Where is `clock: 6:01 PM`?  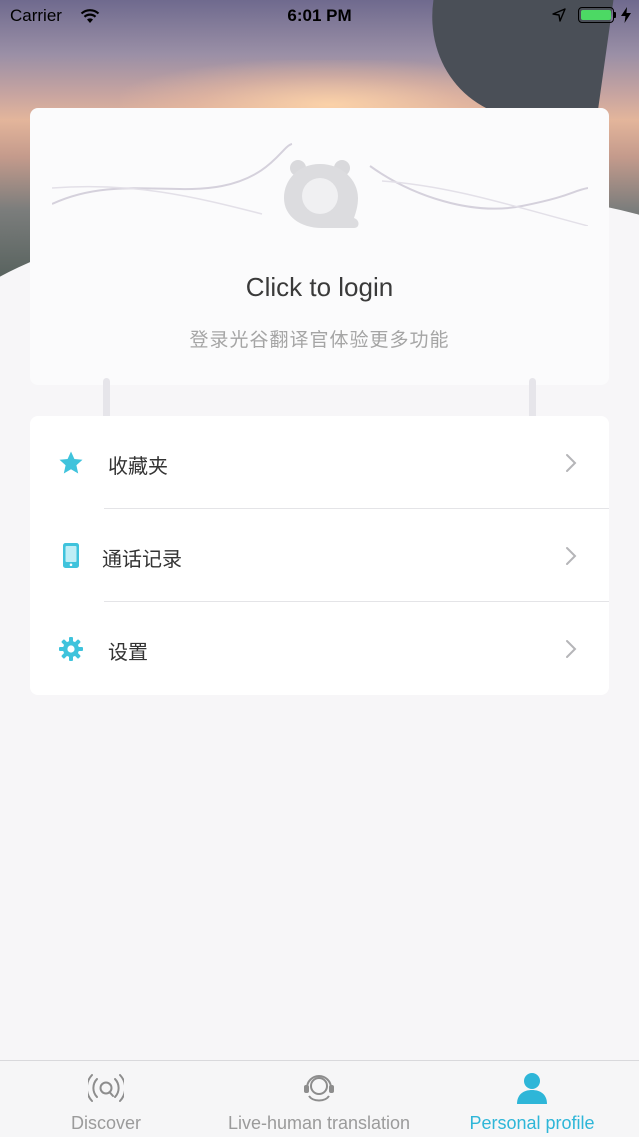
clock: 6:01 PM is located at coordinates (319, 15).